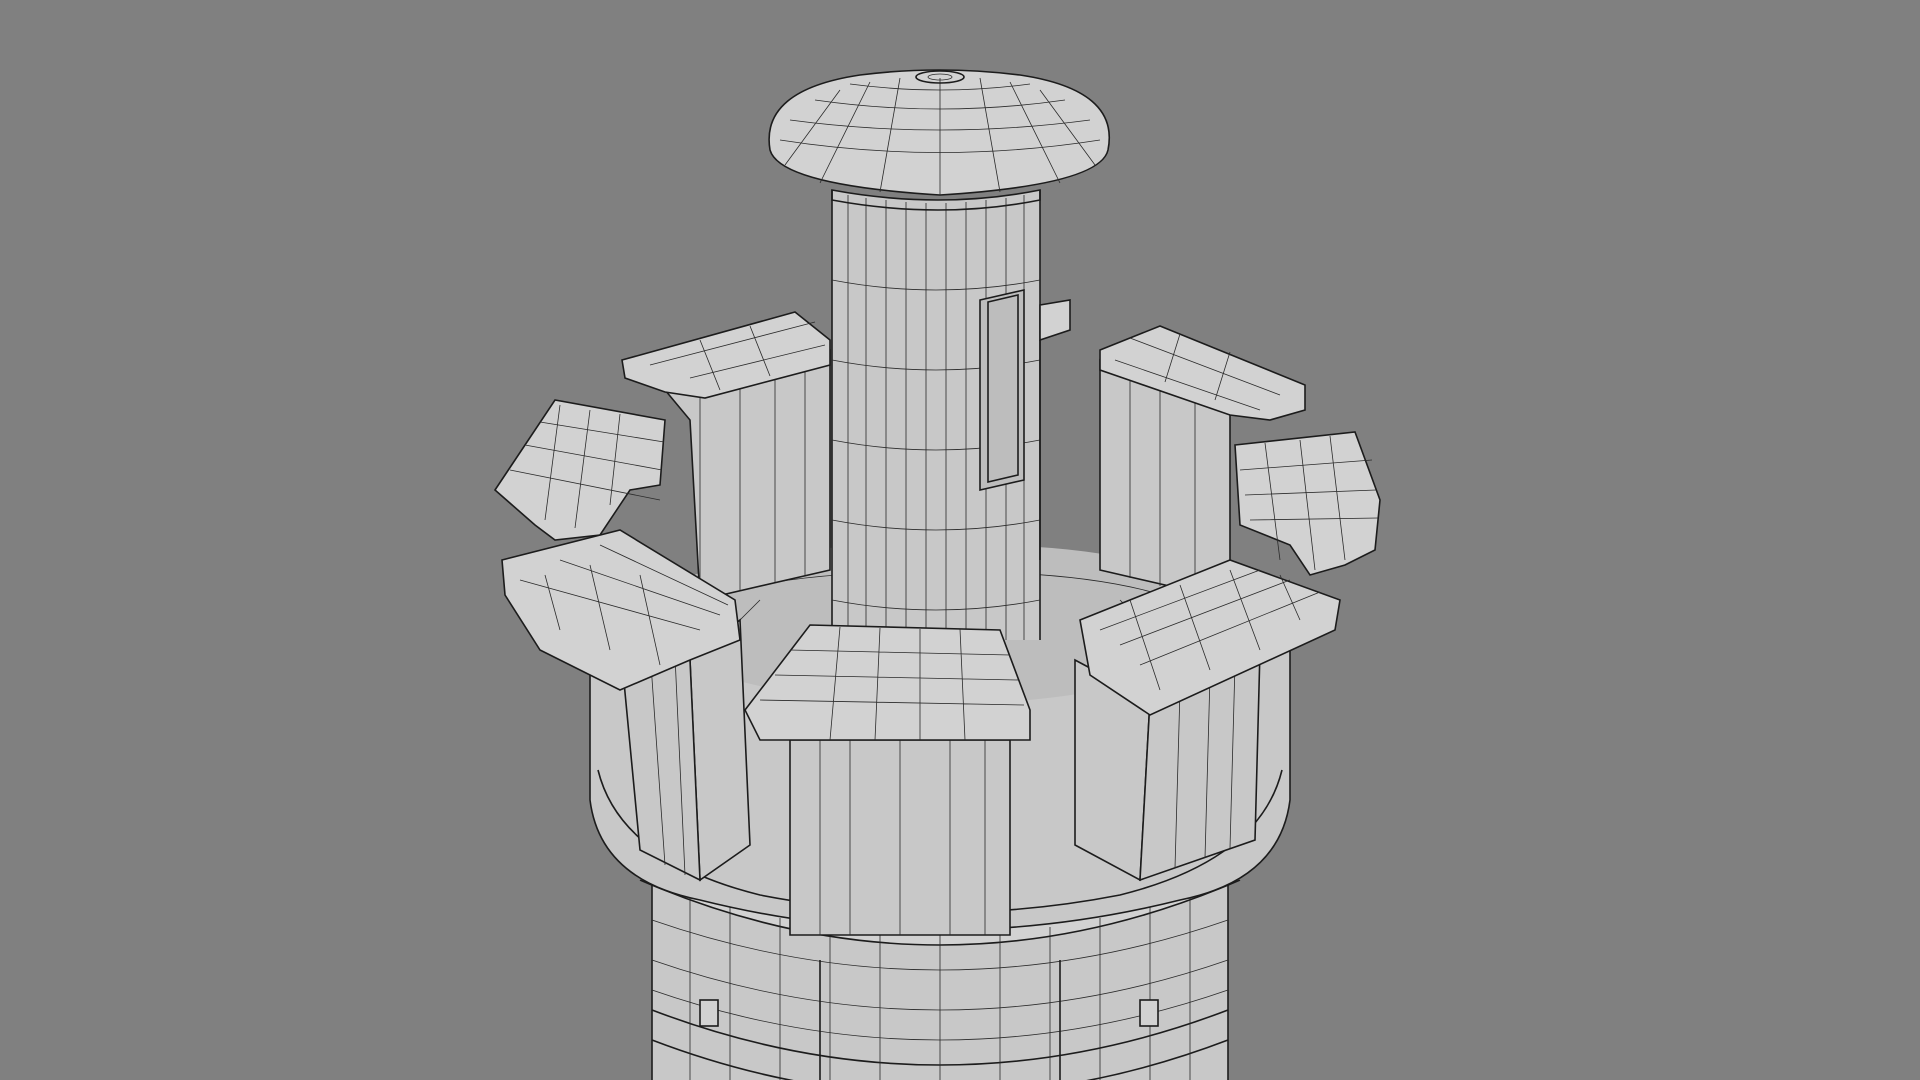 The height and width of the screenshot is (1080, 1920). Describe the element at coordinates (1307, 503) in the screenshot. I see `merlon-far-right` at that location.